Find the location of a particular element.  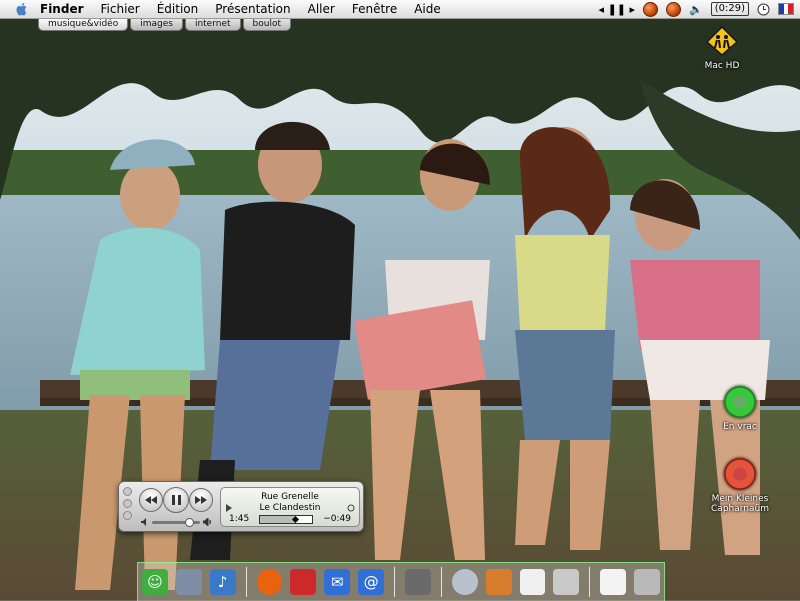

clock-icon is located at coordinates (763, 9).